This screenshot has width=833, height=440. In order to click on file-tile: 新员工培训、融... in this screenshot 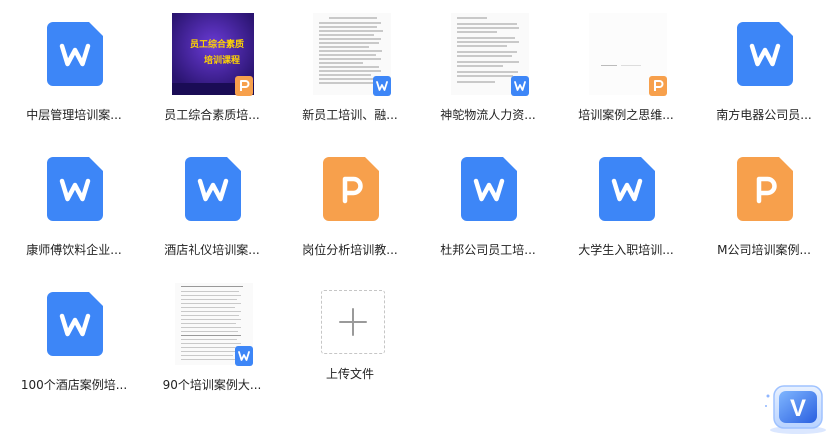, I will do `click(350, 72)`.